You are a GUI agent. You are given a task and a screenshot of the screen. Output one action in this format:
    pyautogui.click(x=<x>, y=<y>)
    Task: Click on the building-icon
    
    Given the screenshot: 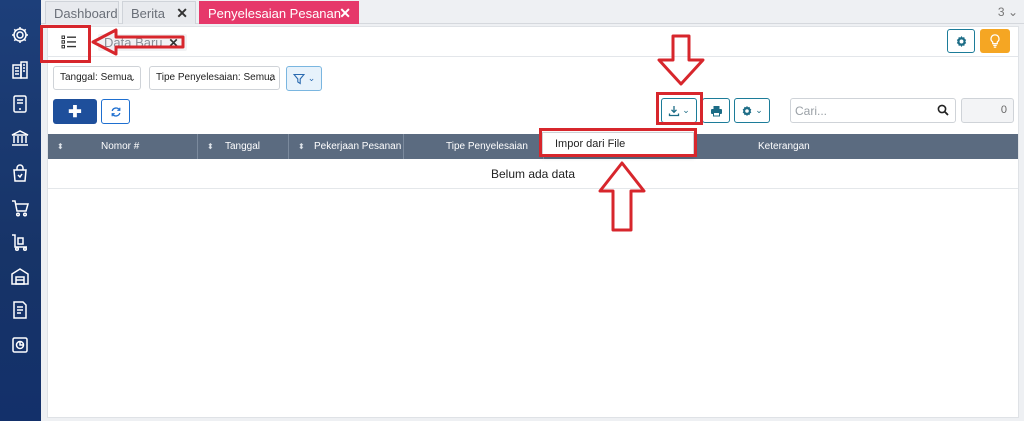 What is the action you would take?
    pyautogui.click(x=20, y=70)
    